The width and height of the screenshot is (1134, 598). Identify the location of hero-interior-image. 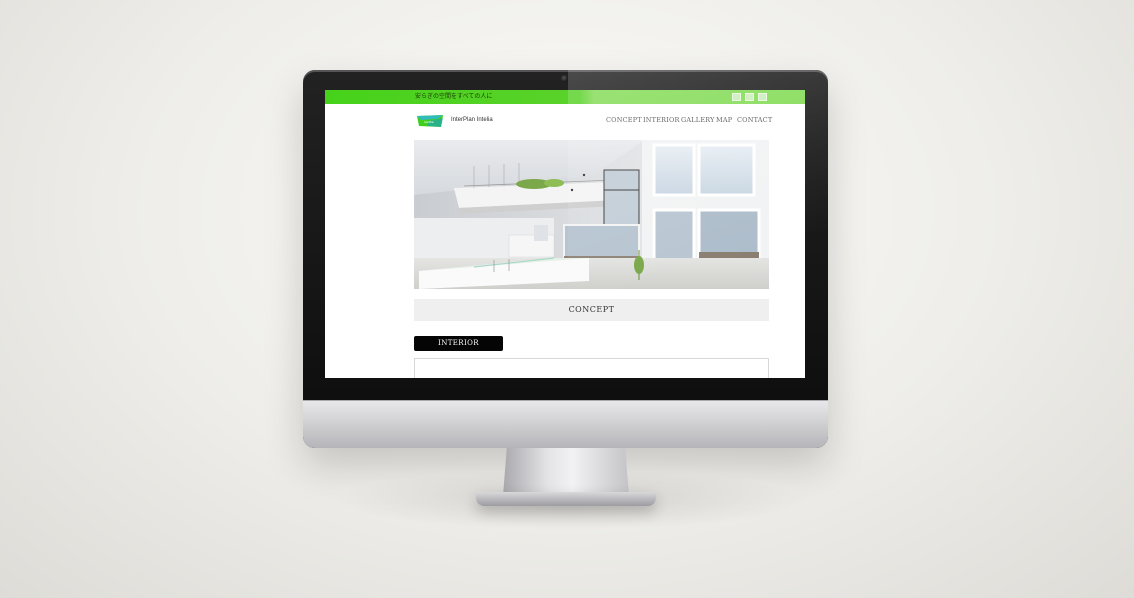
(591, 214).